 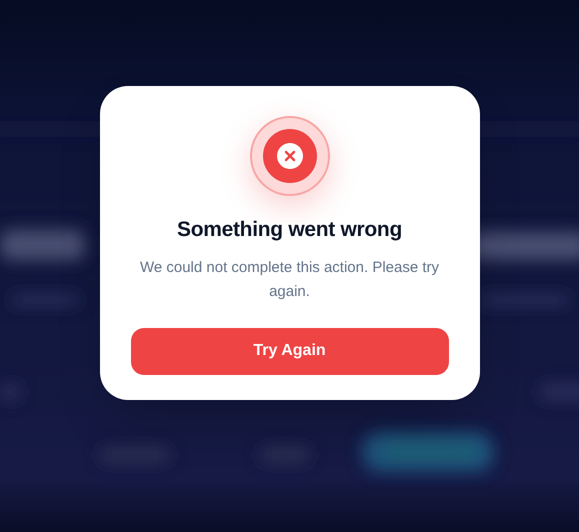 I want to click on dialog-title: Something went wrong, so click(x=289, y=230).